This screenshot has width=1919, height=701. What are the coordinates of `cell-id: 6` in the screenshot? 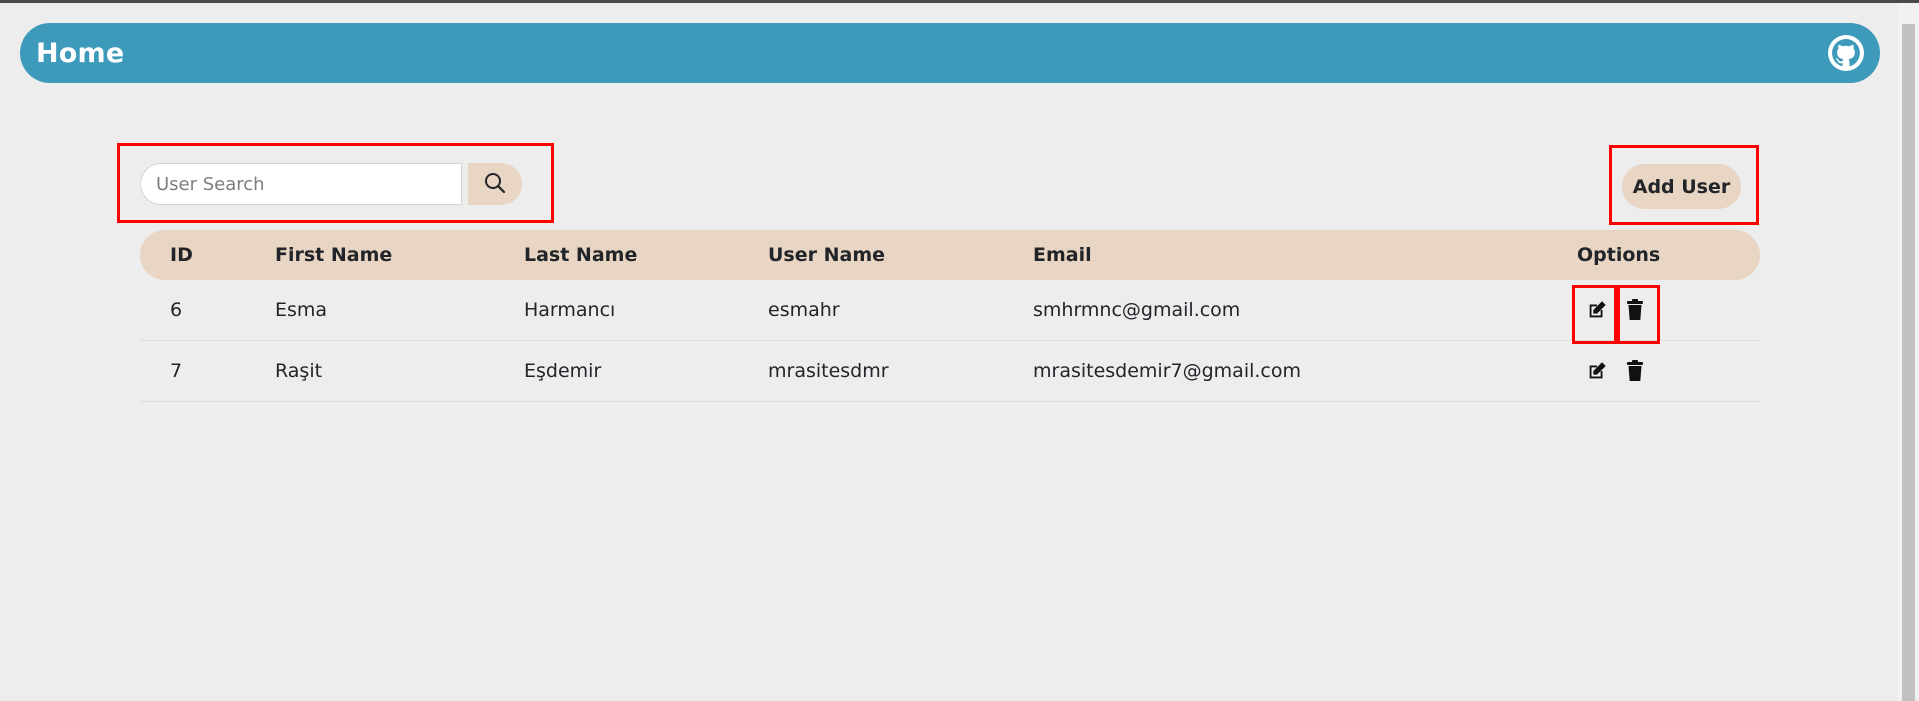 It's located at (176, 310).